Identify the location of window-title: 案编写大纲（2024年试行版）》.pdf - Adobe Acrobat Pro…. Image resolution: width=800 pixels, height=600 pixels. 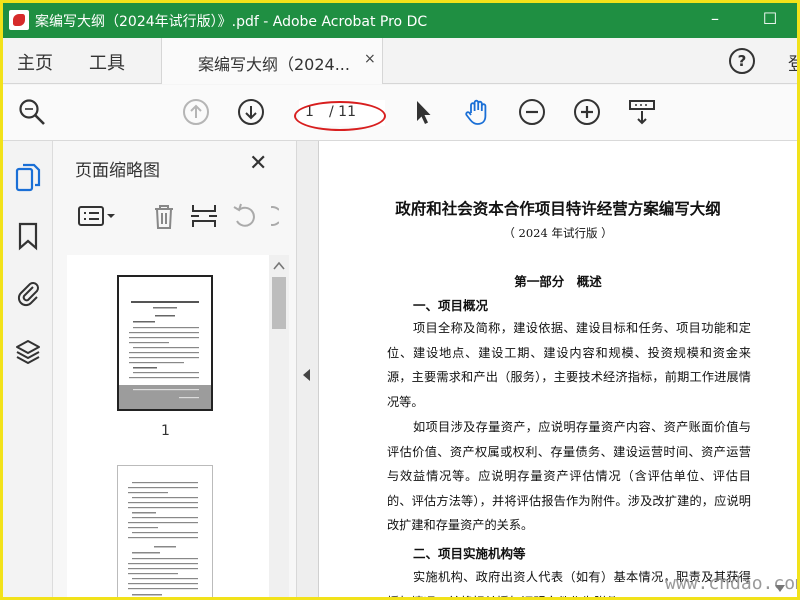
(231, 22).